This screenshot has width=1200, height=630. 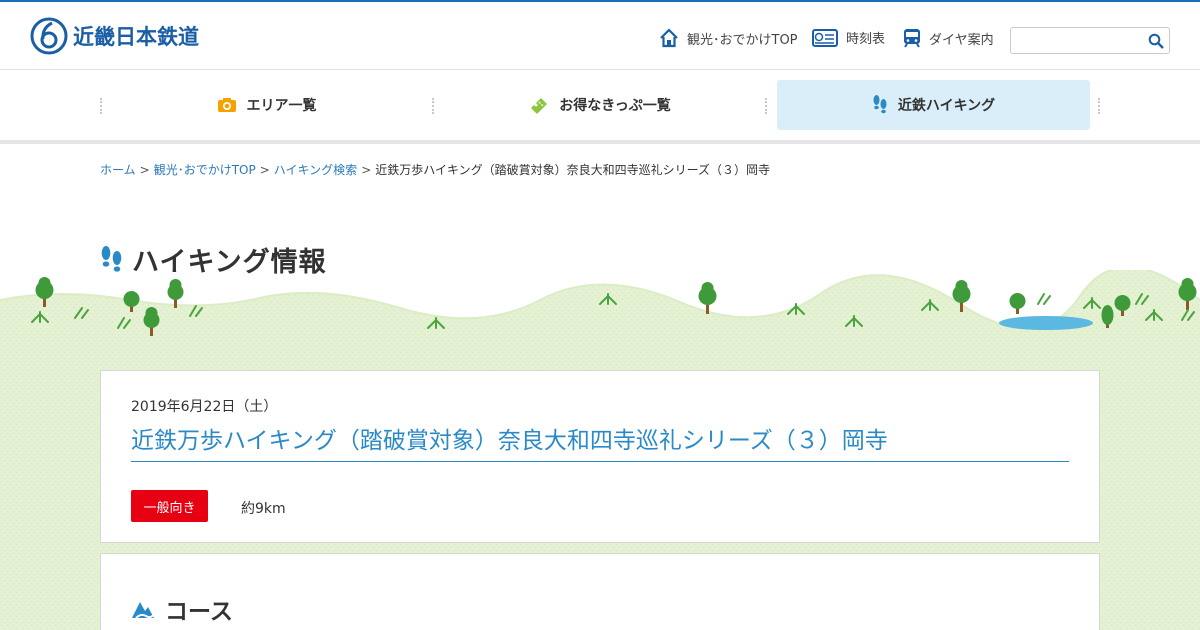 I want to click on nav-bottom-border, so click(x=600, y=142).